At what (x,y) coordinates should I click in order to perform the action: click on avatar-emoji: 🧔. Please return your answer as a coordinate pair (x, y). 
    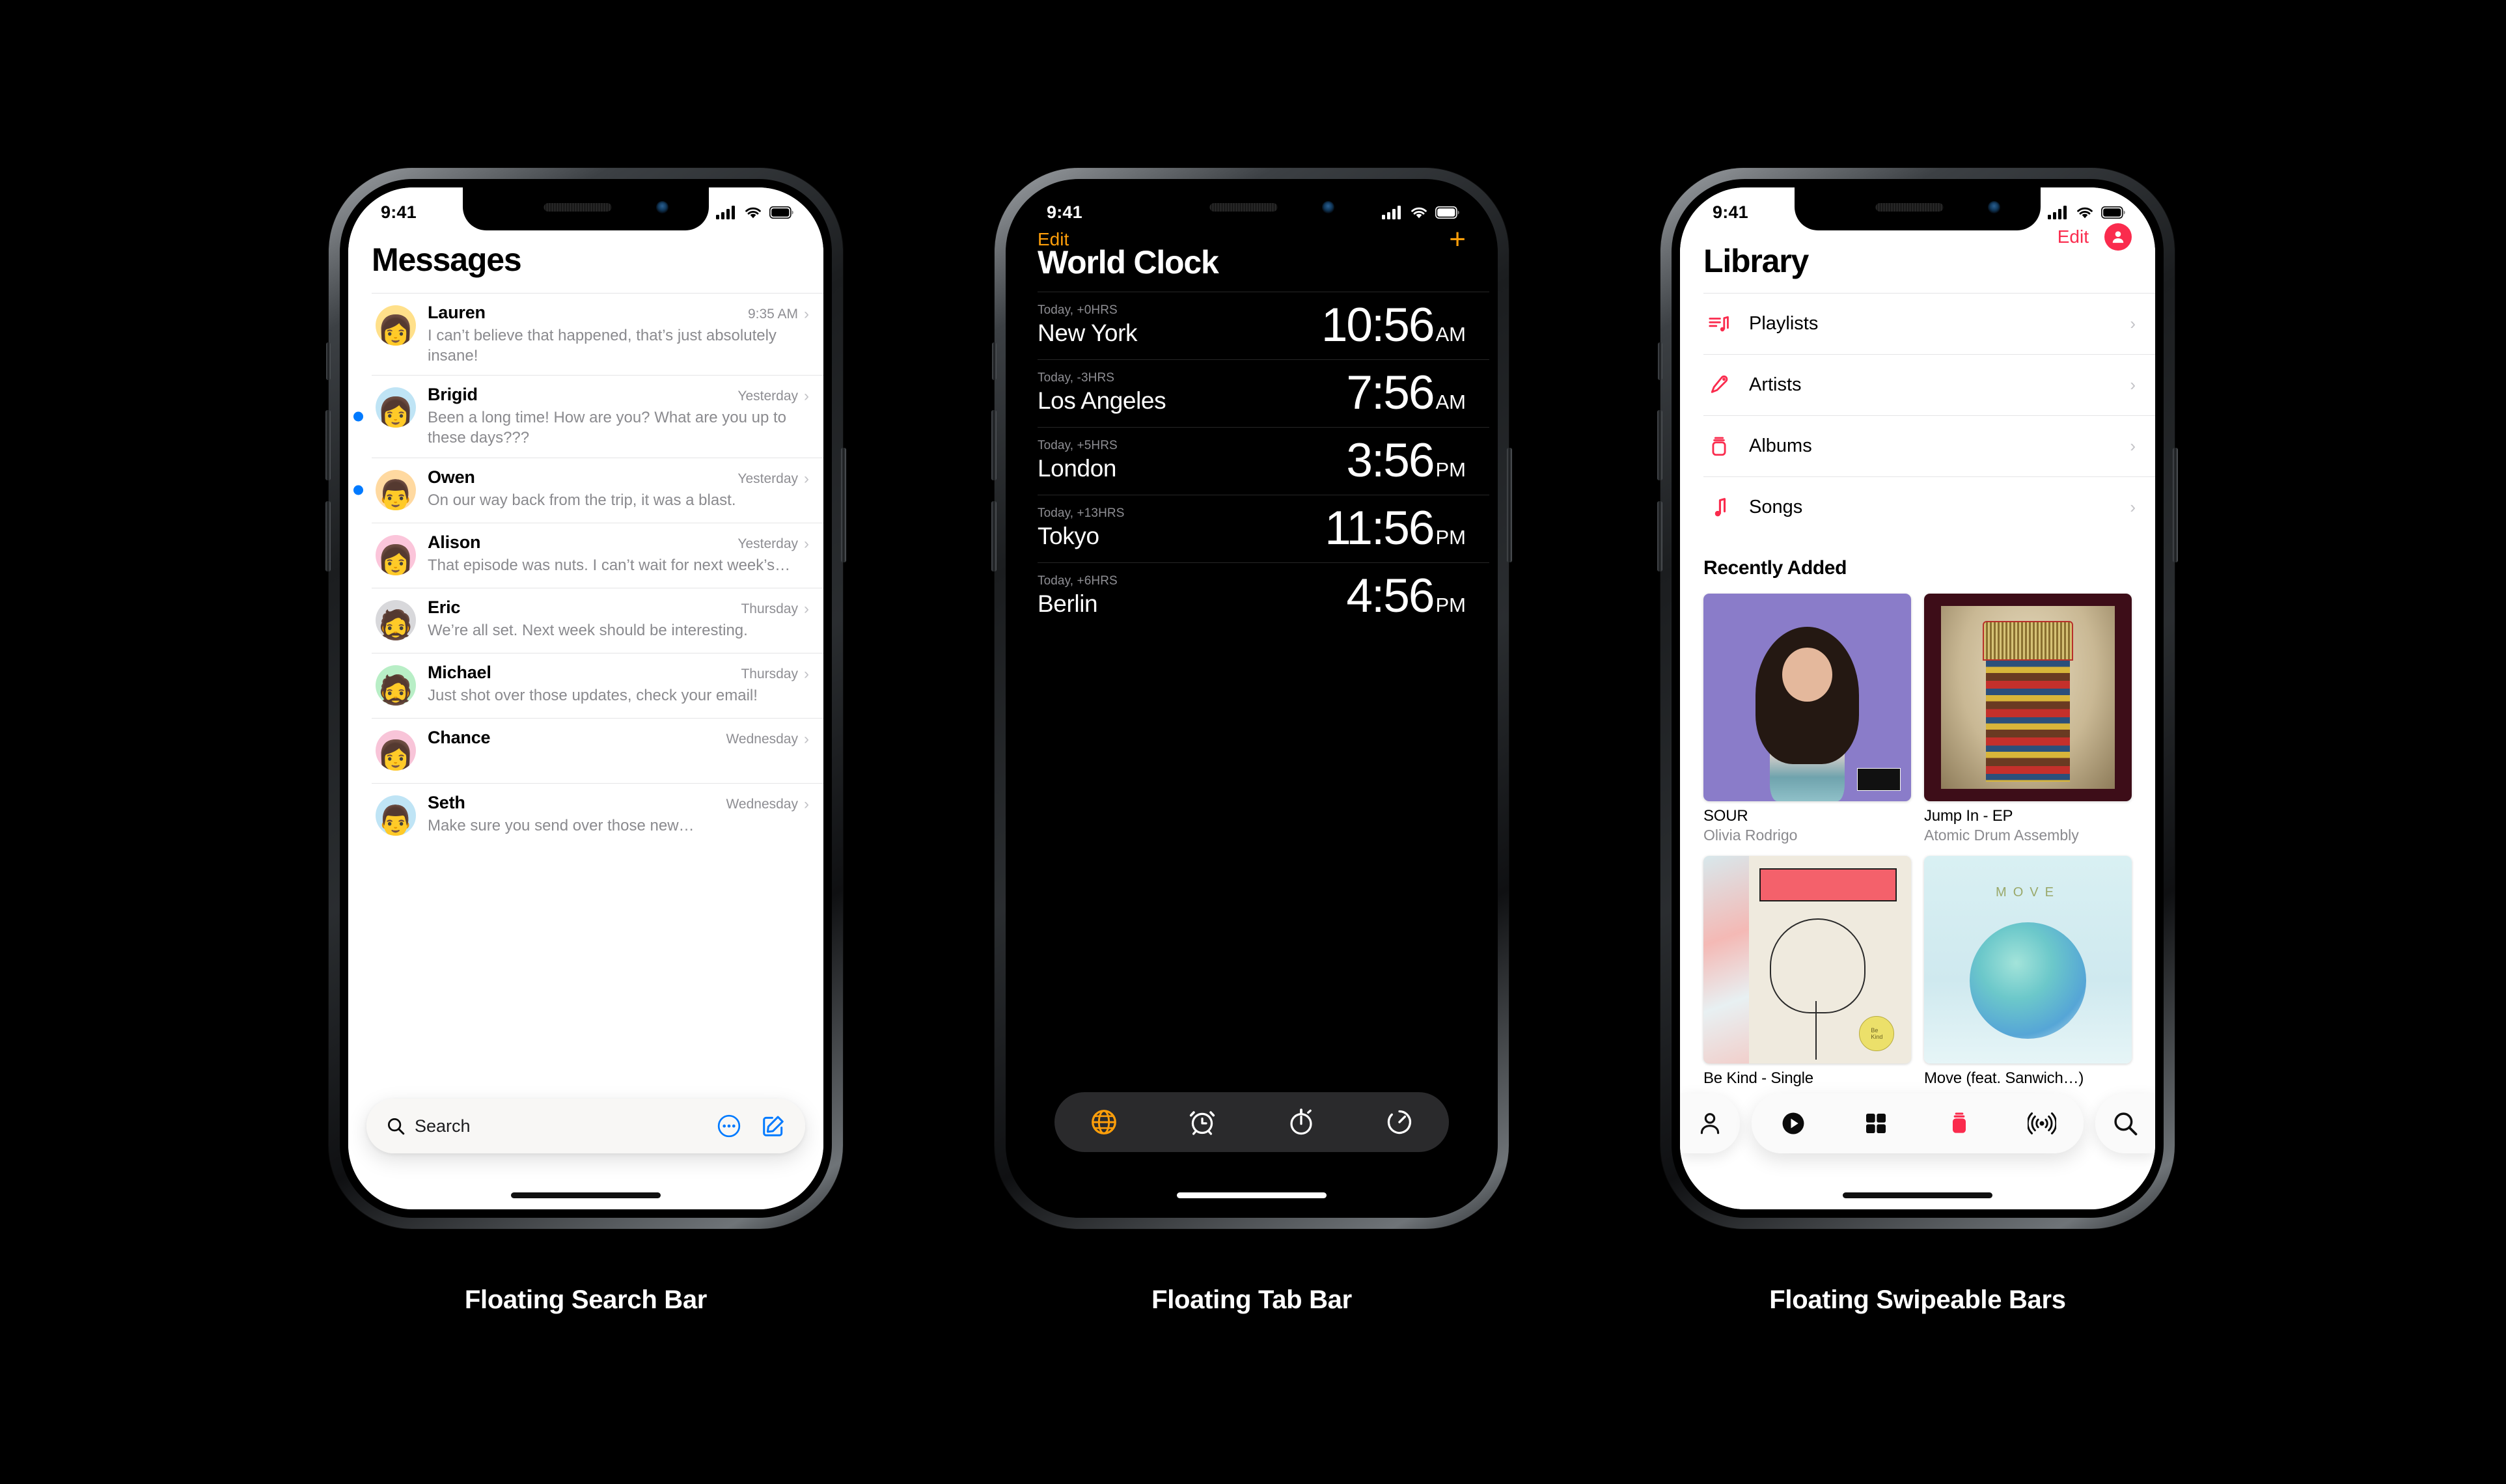
    Looking at the image, I should click on (396, 689).